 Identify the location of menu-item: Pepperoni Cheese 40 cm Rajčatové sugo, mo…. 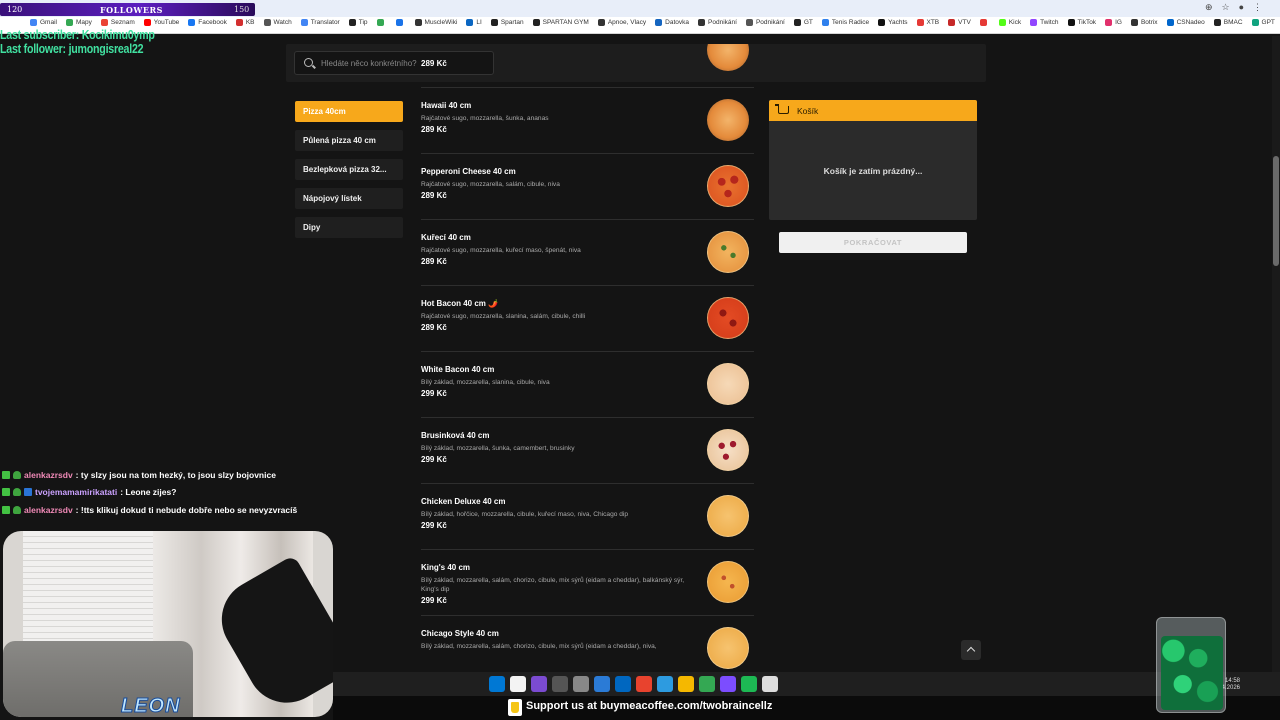
(587, 187).